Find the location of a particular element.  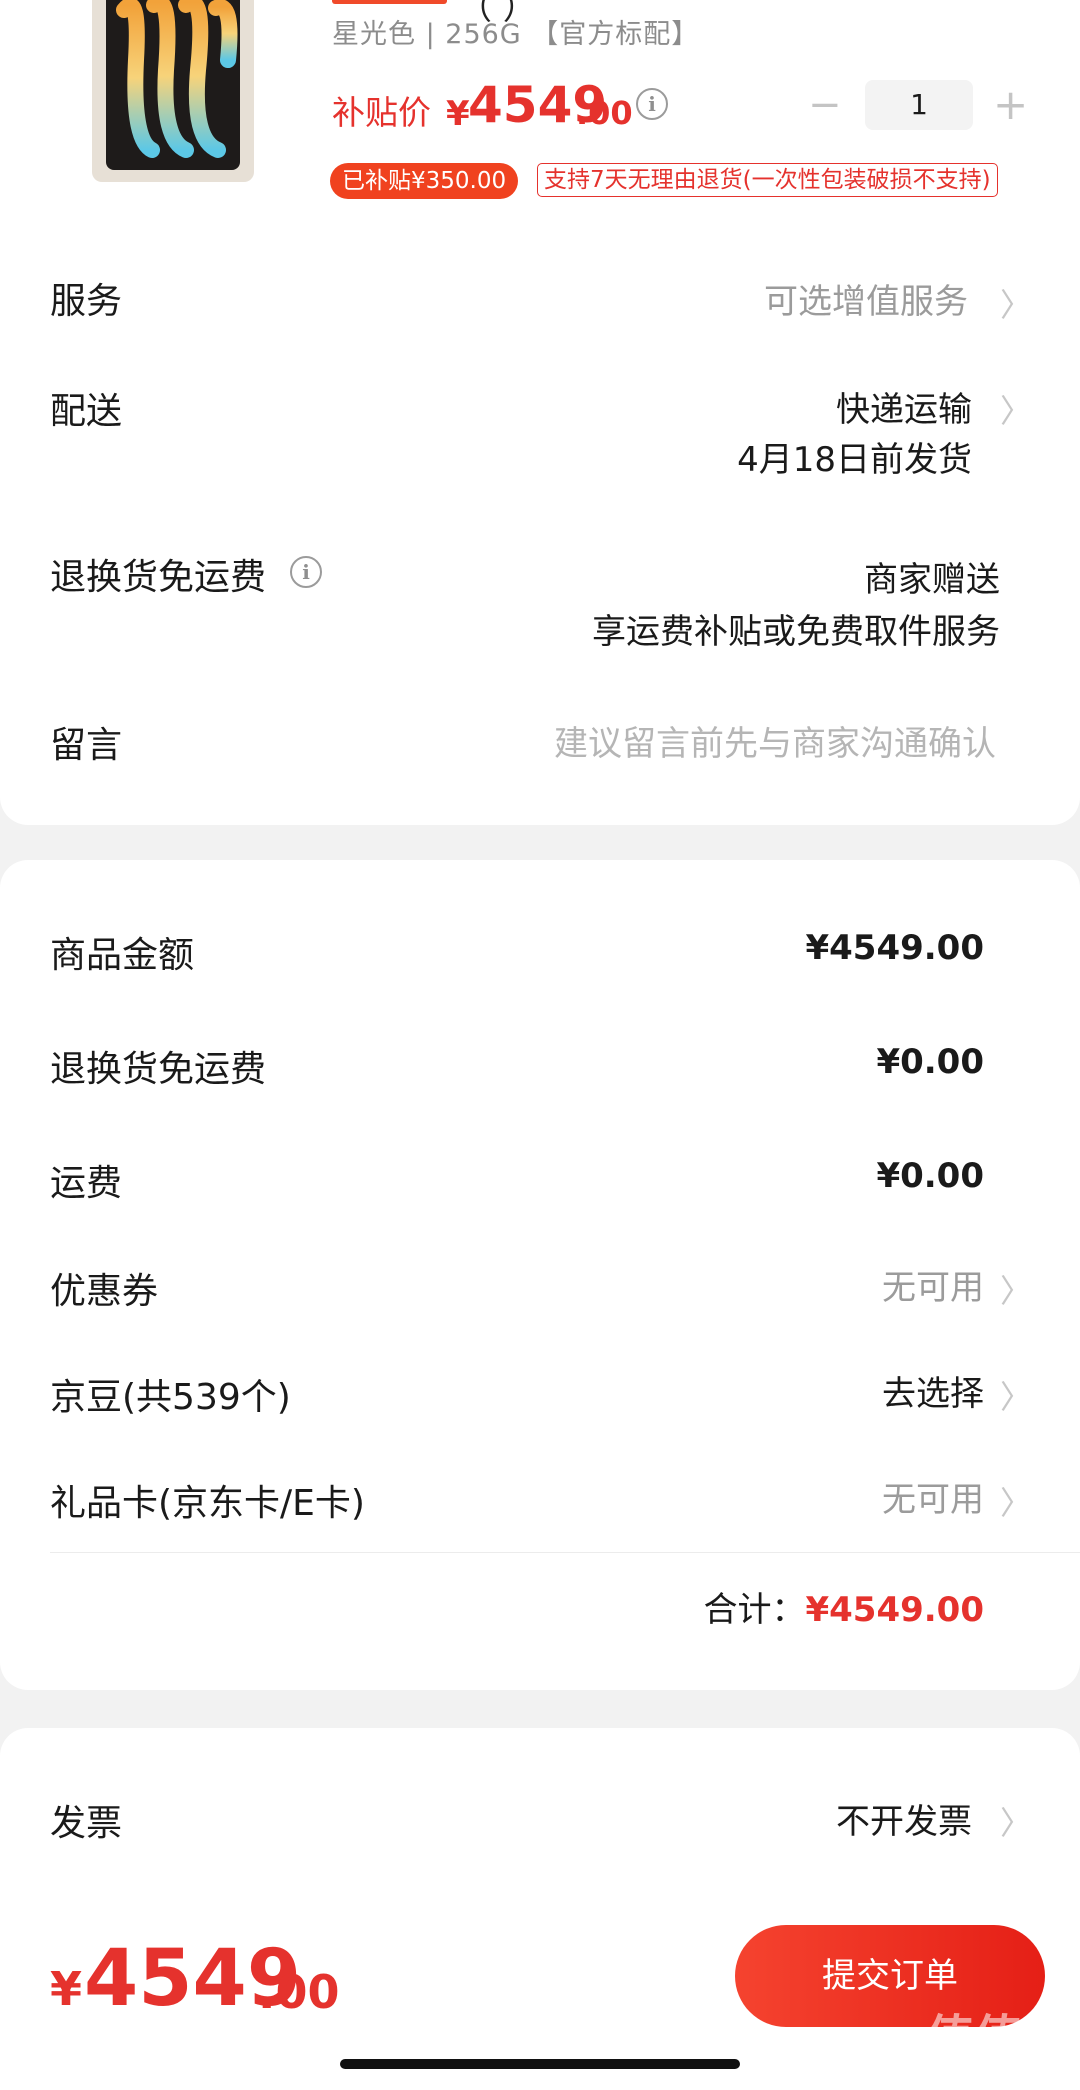

jd-beans-value: 去选择 is located at coordinates (933, 1390).